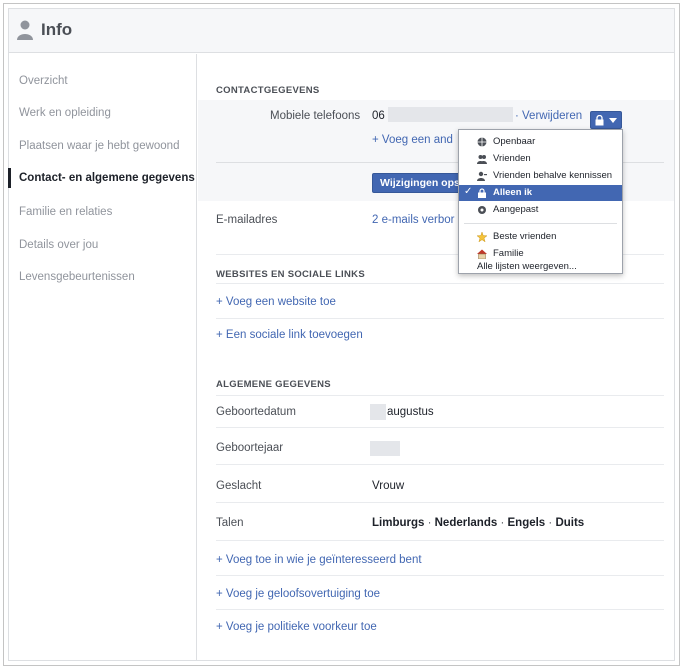  I want to click on contact-heading: CONTACTGEGEVENS, so click(268, 90).